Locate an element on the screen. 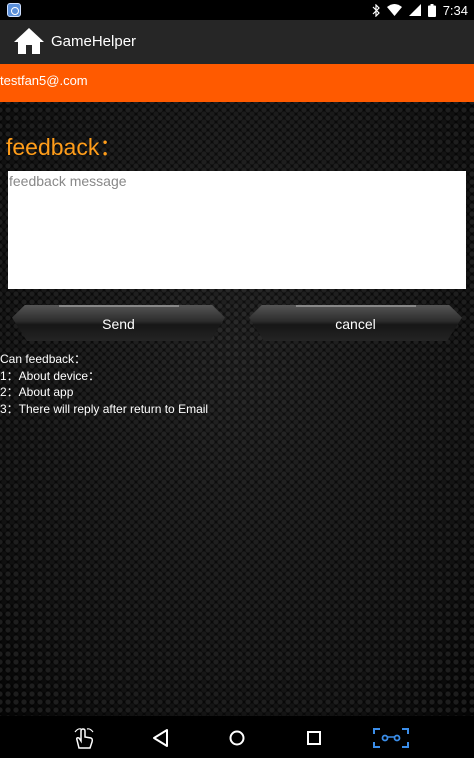 The height and width of the screenshot is (758, 474). feedback-heading: feedback： is located at coordinates (64, 147).